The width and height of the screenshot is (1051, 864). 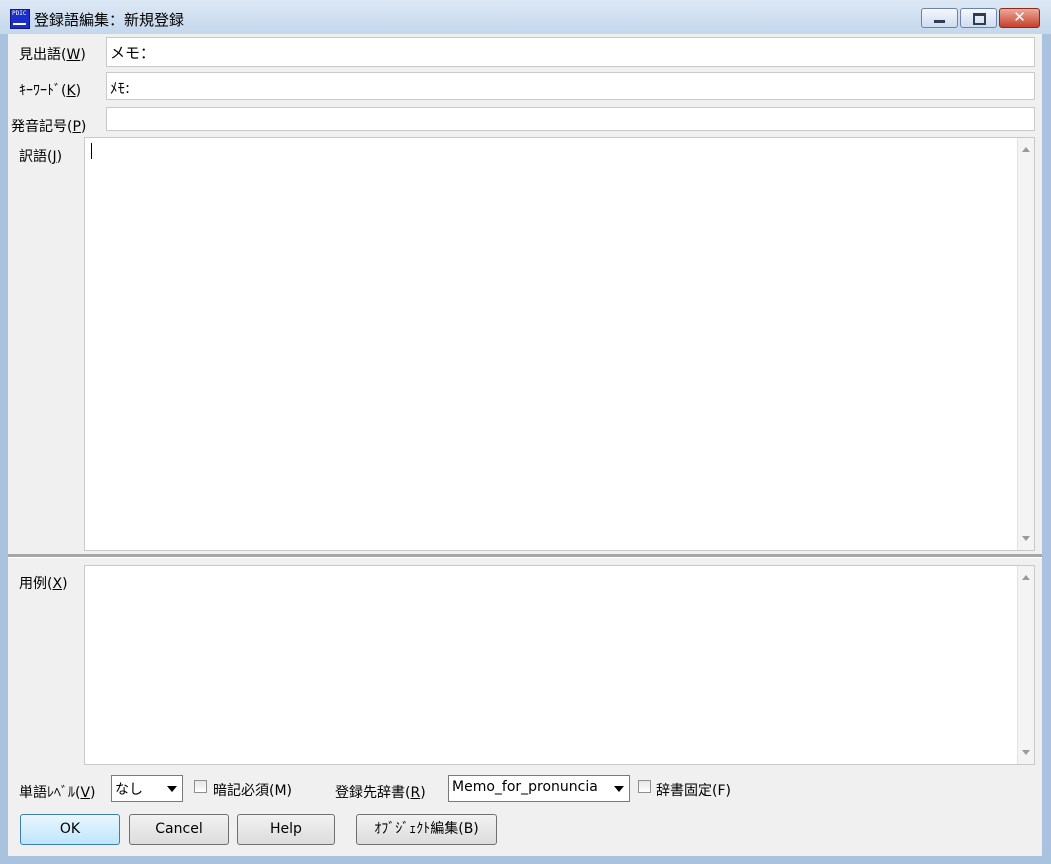 I want to click on pronunciation-label: 発音記号(P), so click(x=49, y=127).